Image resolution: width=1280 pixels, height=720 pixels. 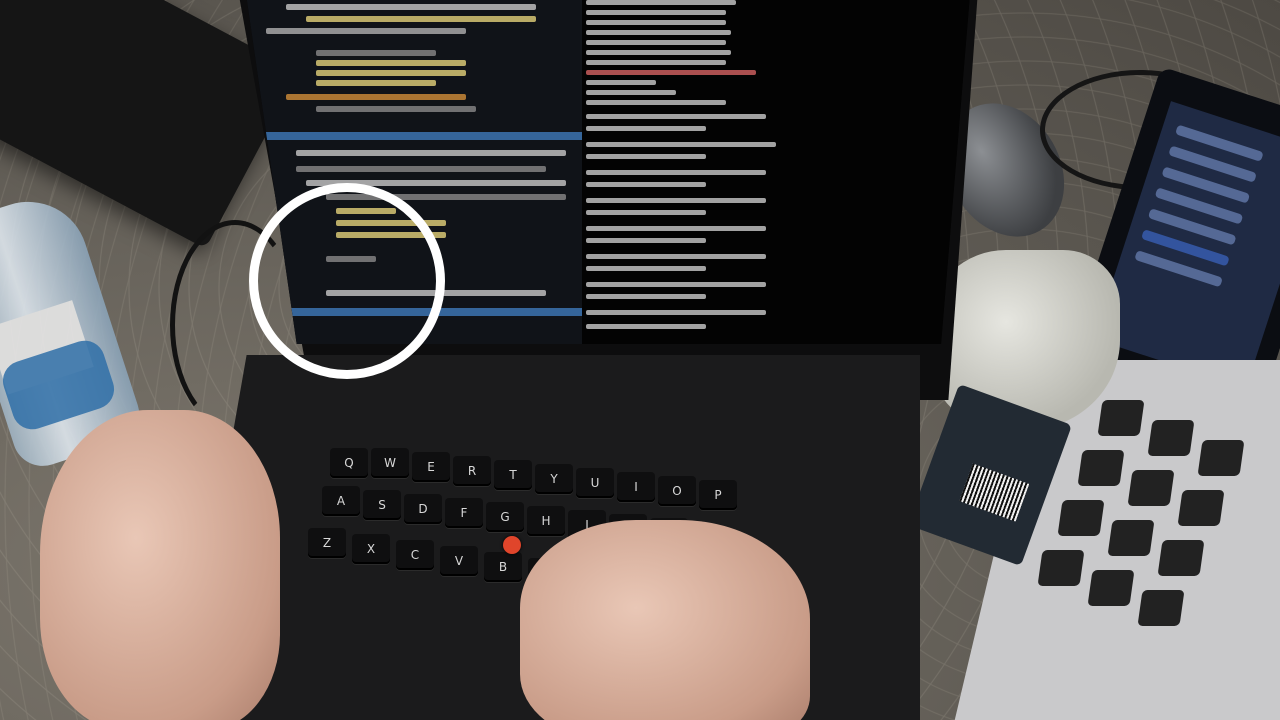 What do you see at coordinates (382, 505) in the screenshot?
I see `key-s: S` at bounding box center [382, 505].